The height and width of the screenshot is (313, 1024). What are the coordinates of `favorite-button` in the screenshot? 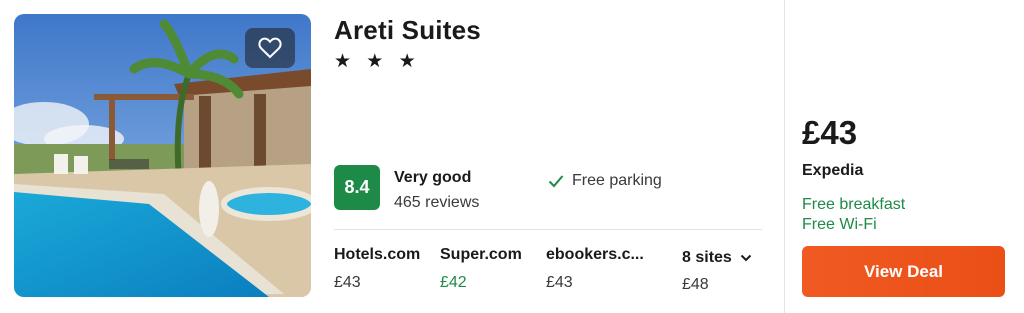 It's located at (270, 48).